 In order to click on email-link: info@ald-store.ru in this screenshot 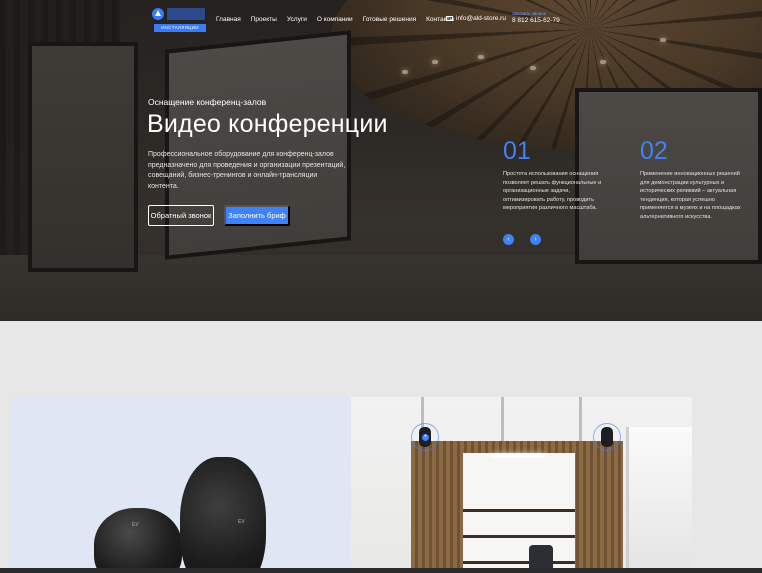, I will do `click(476, 18)`.